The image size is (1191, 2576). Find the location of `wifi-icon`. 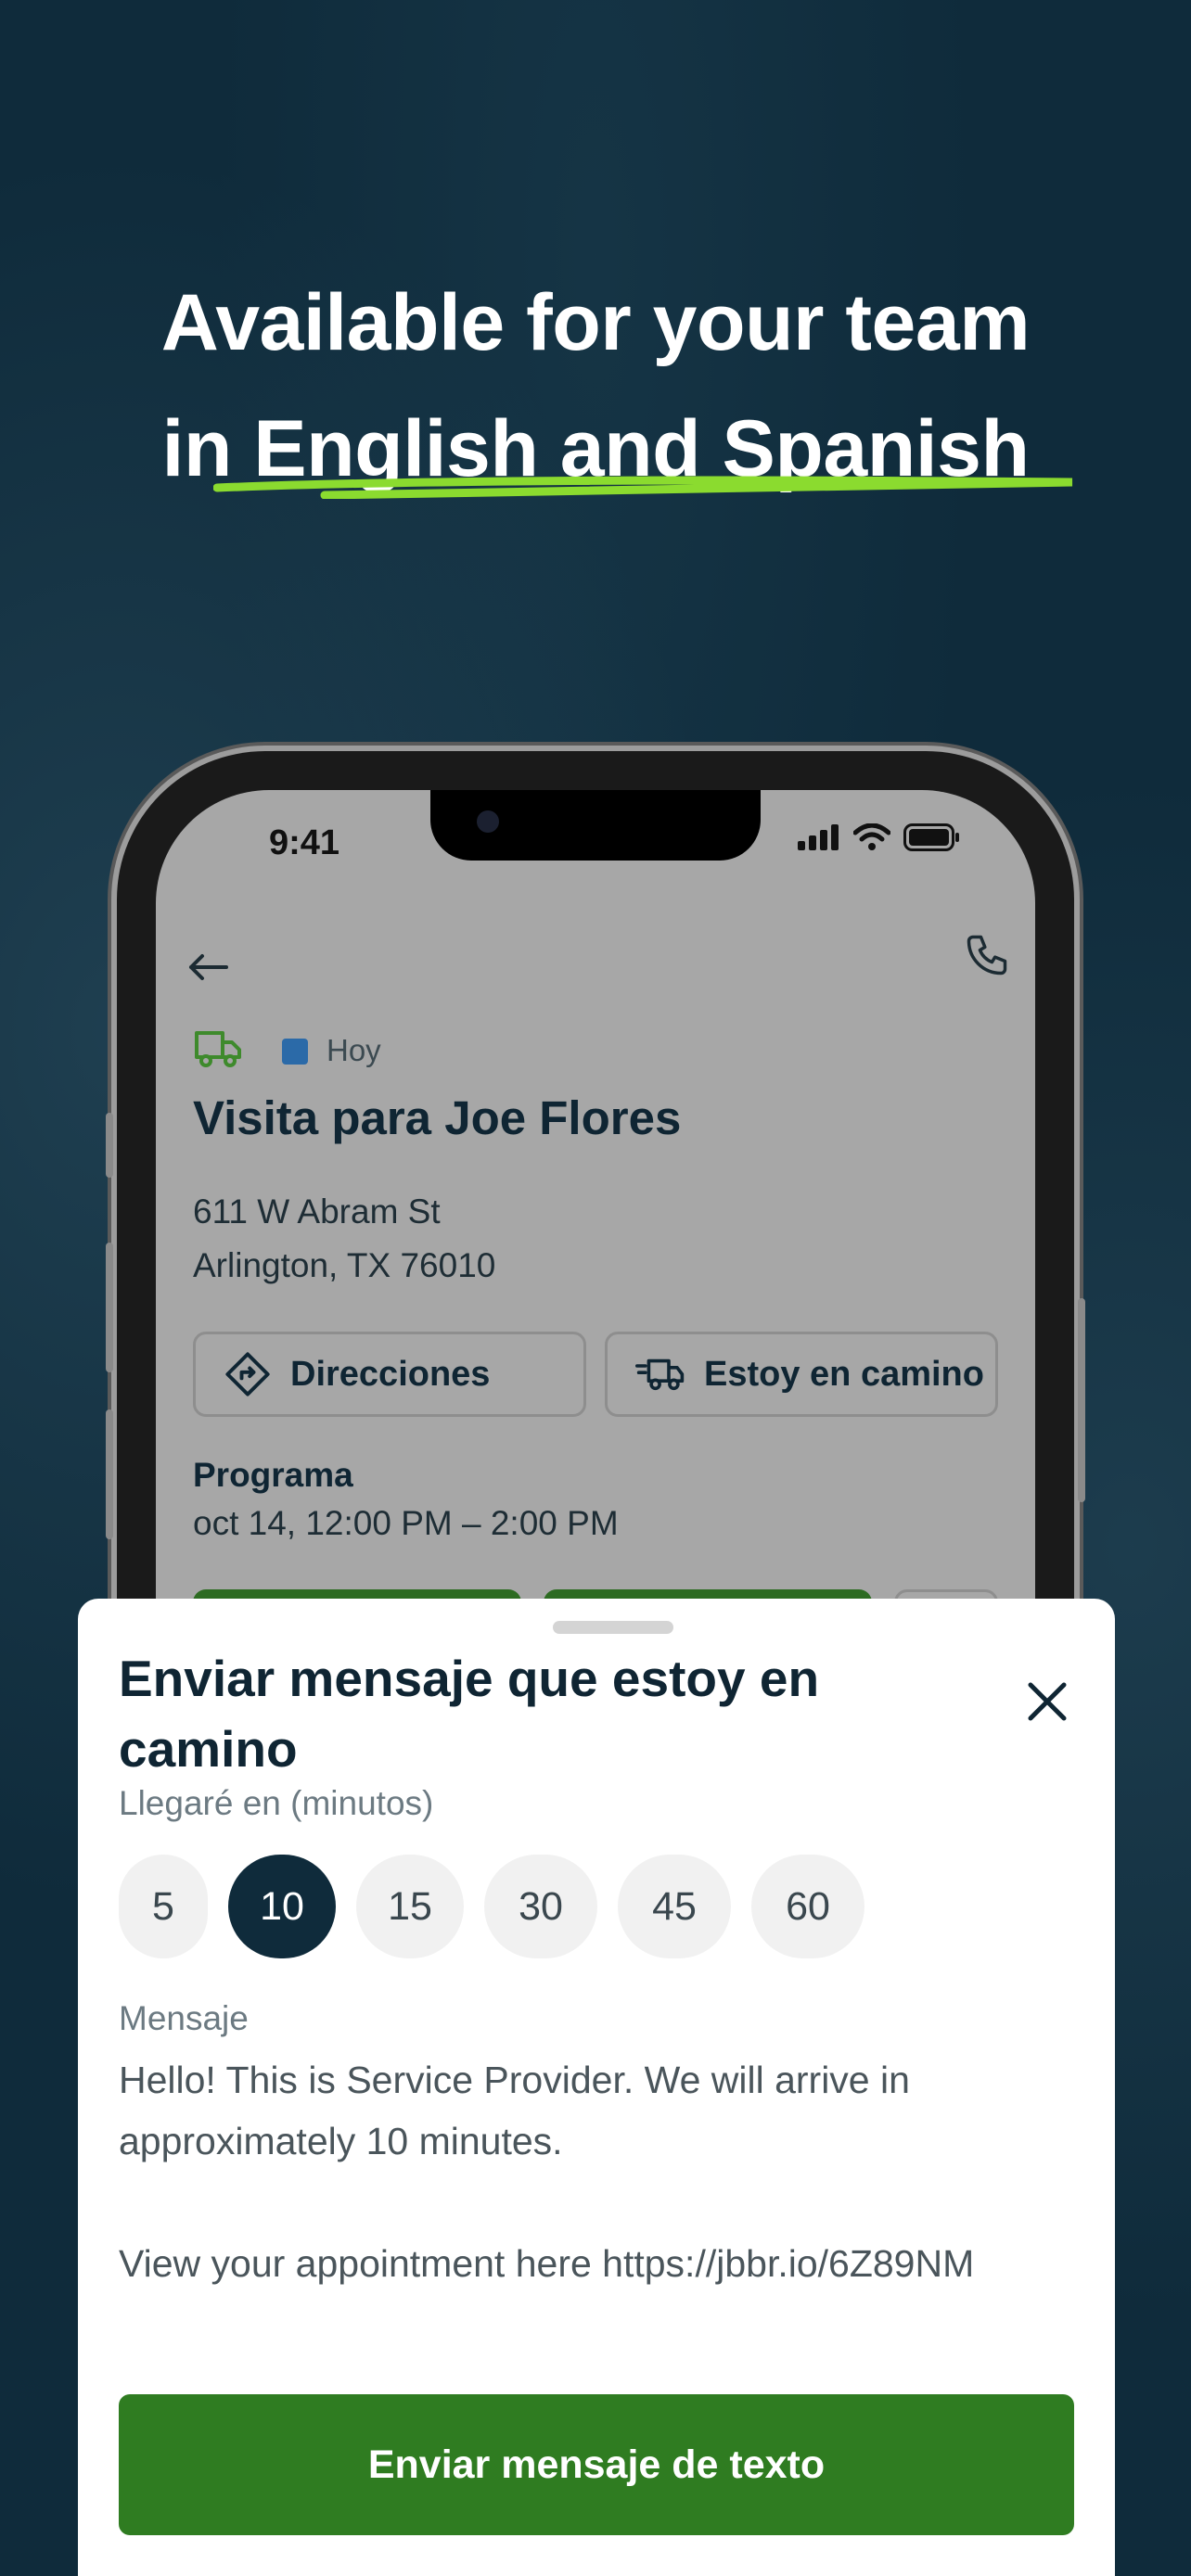

wifi-icon is located at coordinates (871, 836).